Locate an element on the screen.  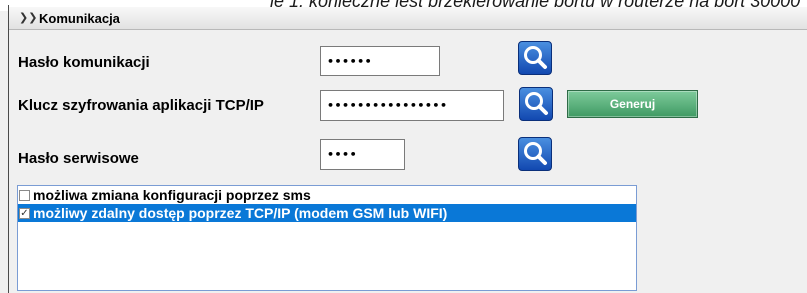
comm-password-reveal-button is located at coordinates (535, 58).